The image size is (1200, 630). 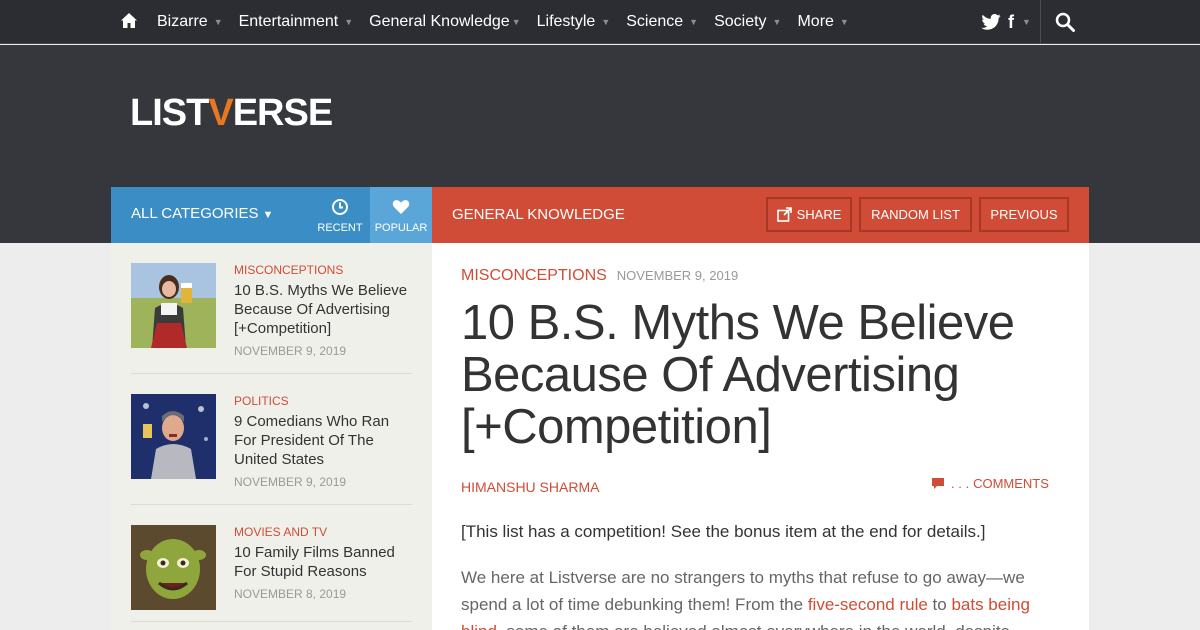 I want to click on social-links: f ▼, so click(x=1006, y=22).